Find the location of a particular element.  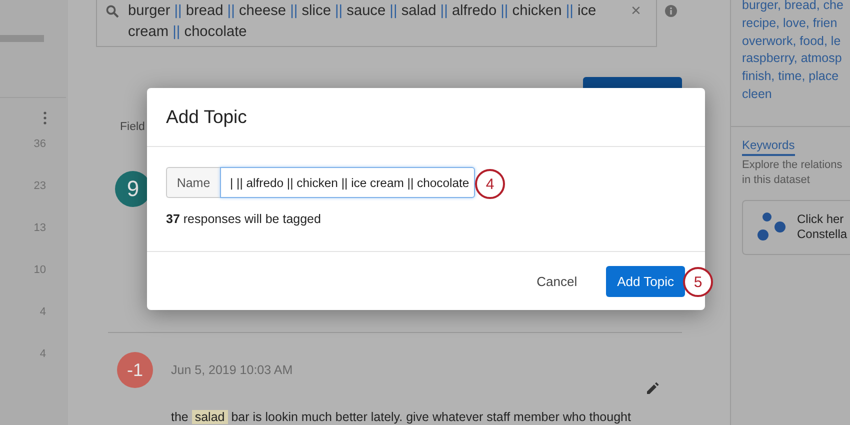

dialog-title: Add Topic is located at coordinates (206, 117).